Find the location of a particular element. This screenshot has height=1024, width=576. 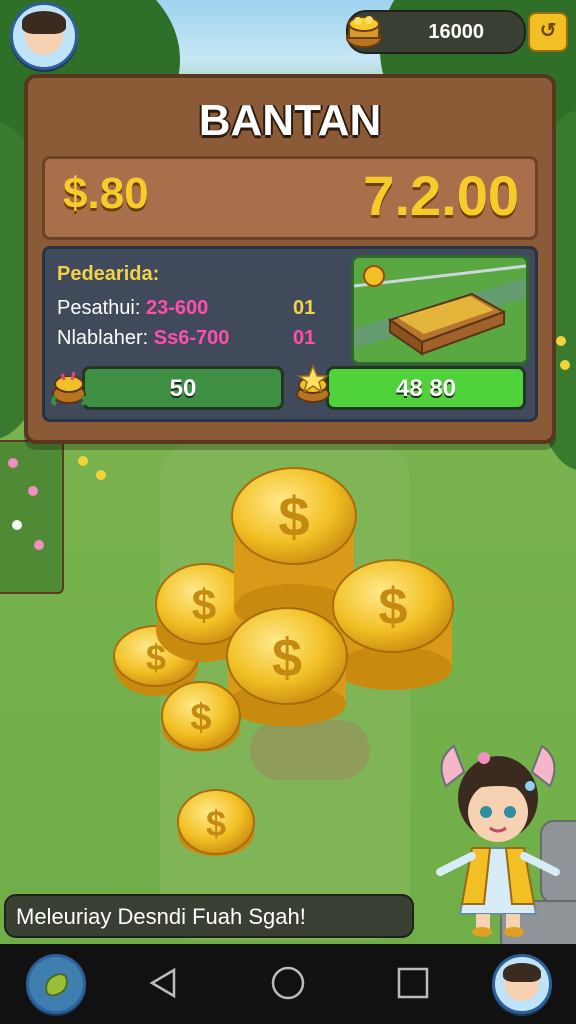

profile-icon is located at coordinates (522, 981).